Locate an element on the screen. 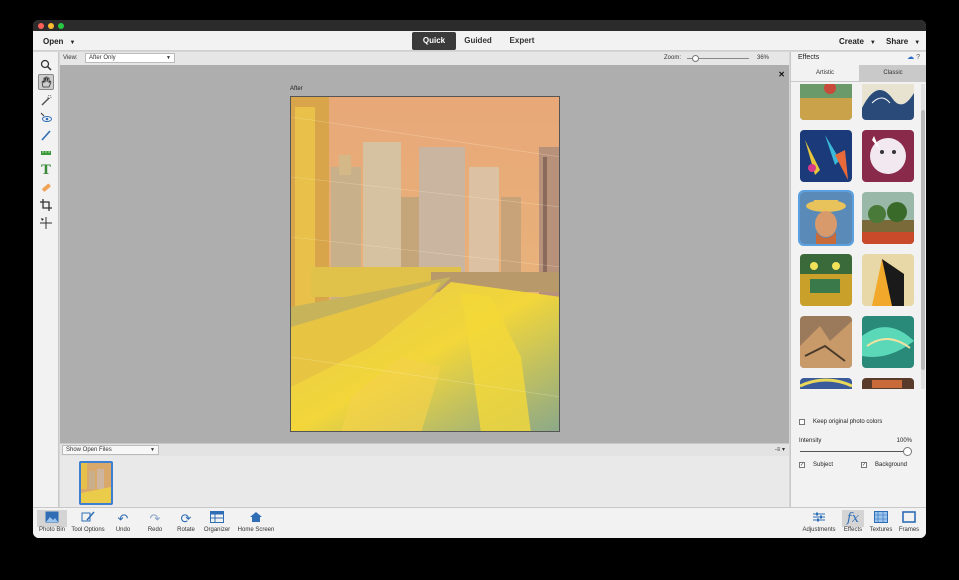 The height and width of the screenshot is (580, 959). tab-guided: Guided is located at coordinates (478, 41).